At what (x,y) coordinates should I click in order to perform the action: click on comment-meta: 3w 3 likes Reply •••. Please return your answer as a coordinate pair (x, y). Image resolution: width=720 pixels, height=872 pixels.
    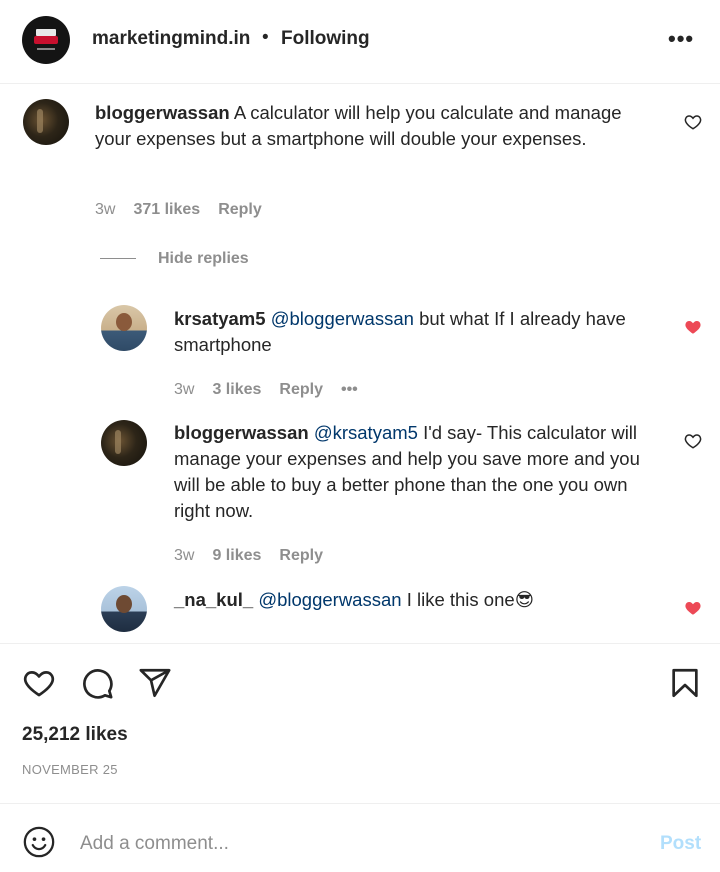
    Looking at the image, I should click on (275, 390).